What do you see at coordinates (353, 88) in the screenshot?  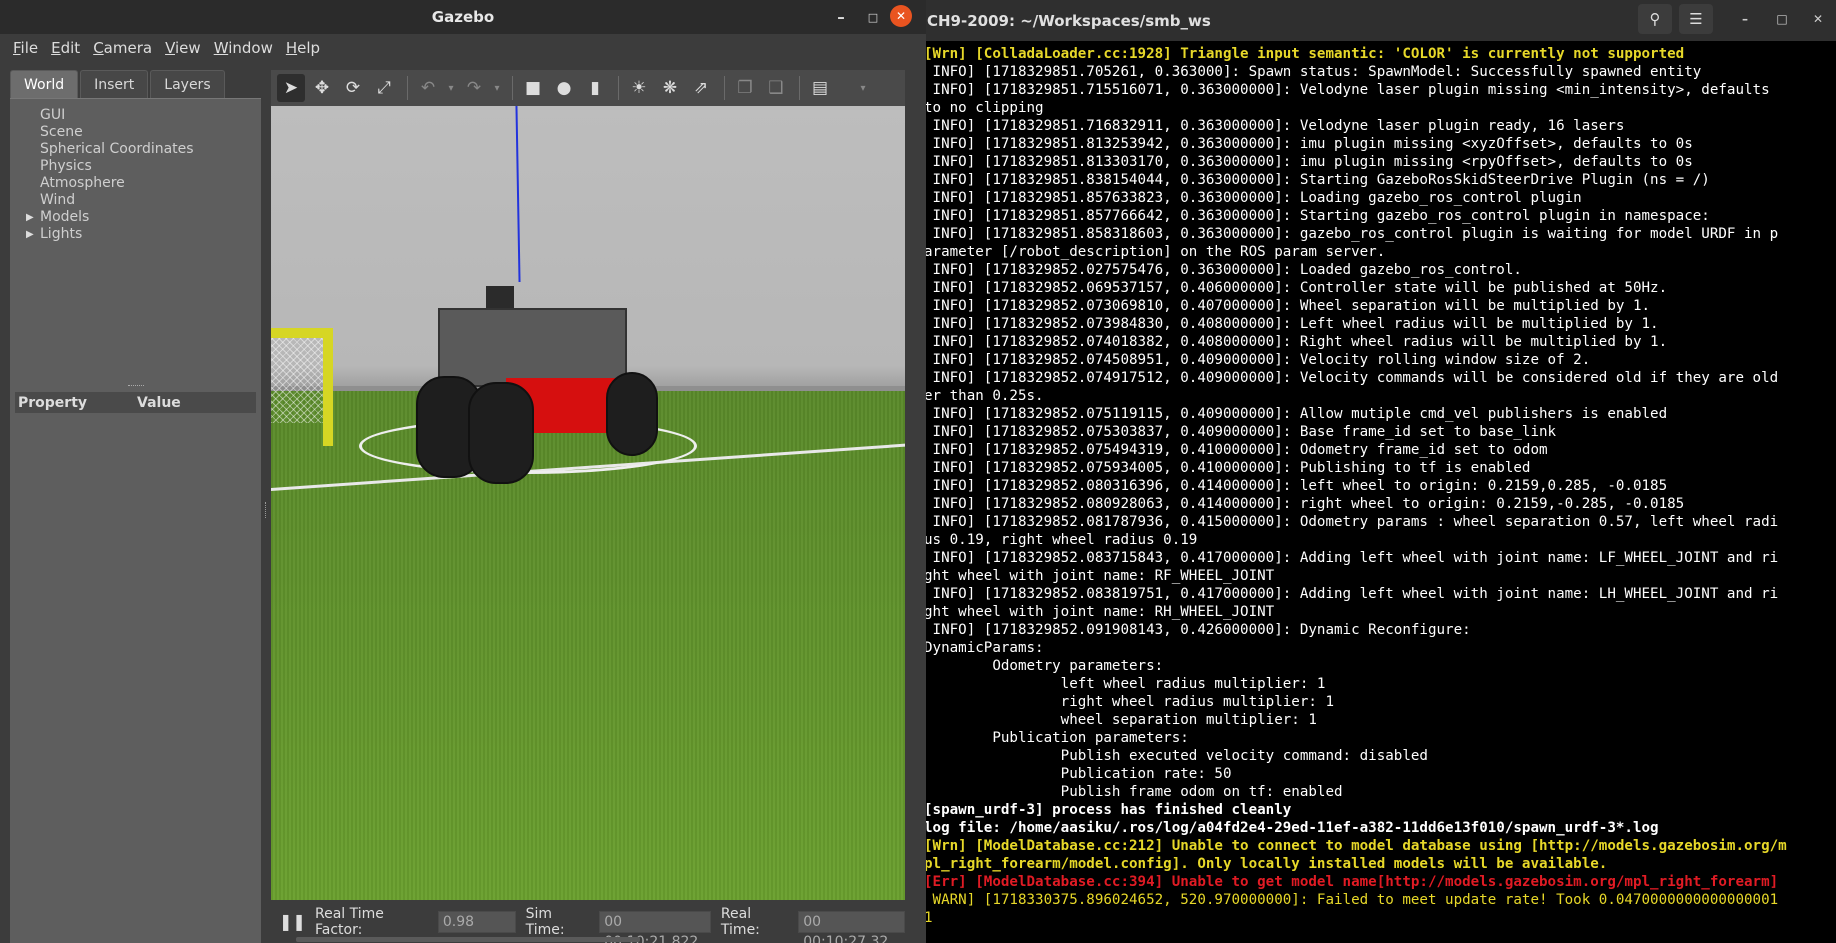 I see `rotate-mode-icon: ⟳` at bounding box center [353, 88].